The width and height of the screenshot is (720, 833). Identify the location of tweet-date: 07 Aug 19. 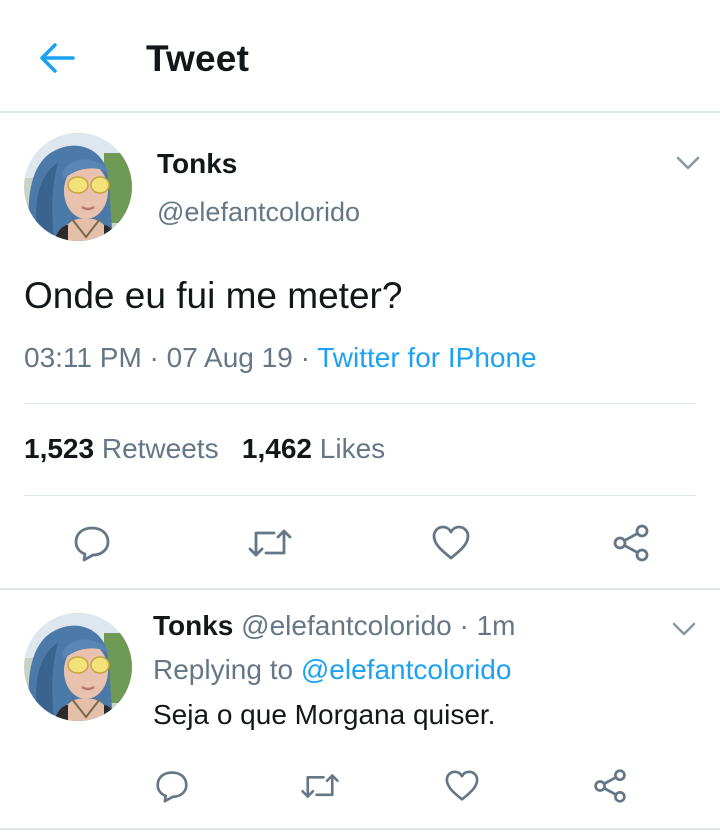
(229, 357).